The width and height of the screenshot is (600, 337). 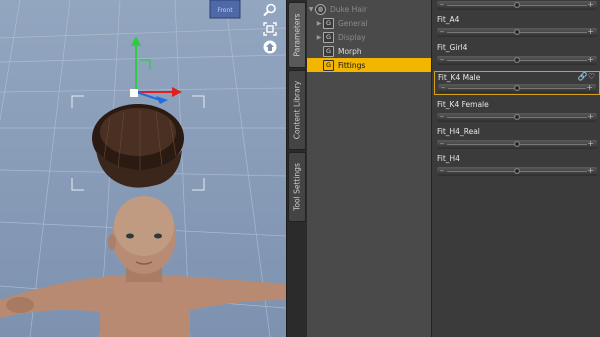 I want to click on frame-icon, so click(x=270, y=29).